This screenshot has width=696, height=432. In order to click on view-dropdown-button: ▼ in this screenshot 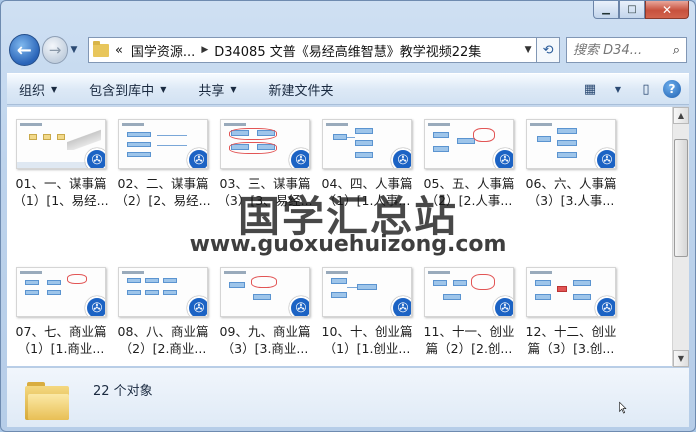, I will do `click(618, 89)`.